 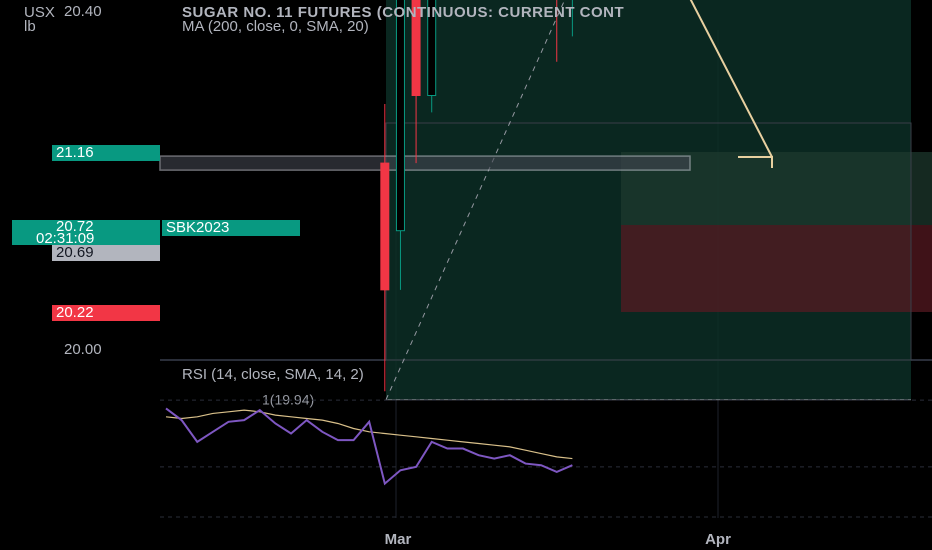 I want to click on upper-level-price-tag: 21.16, so click(x=106, y=153).